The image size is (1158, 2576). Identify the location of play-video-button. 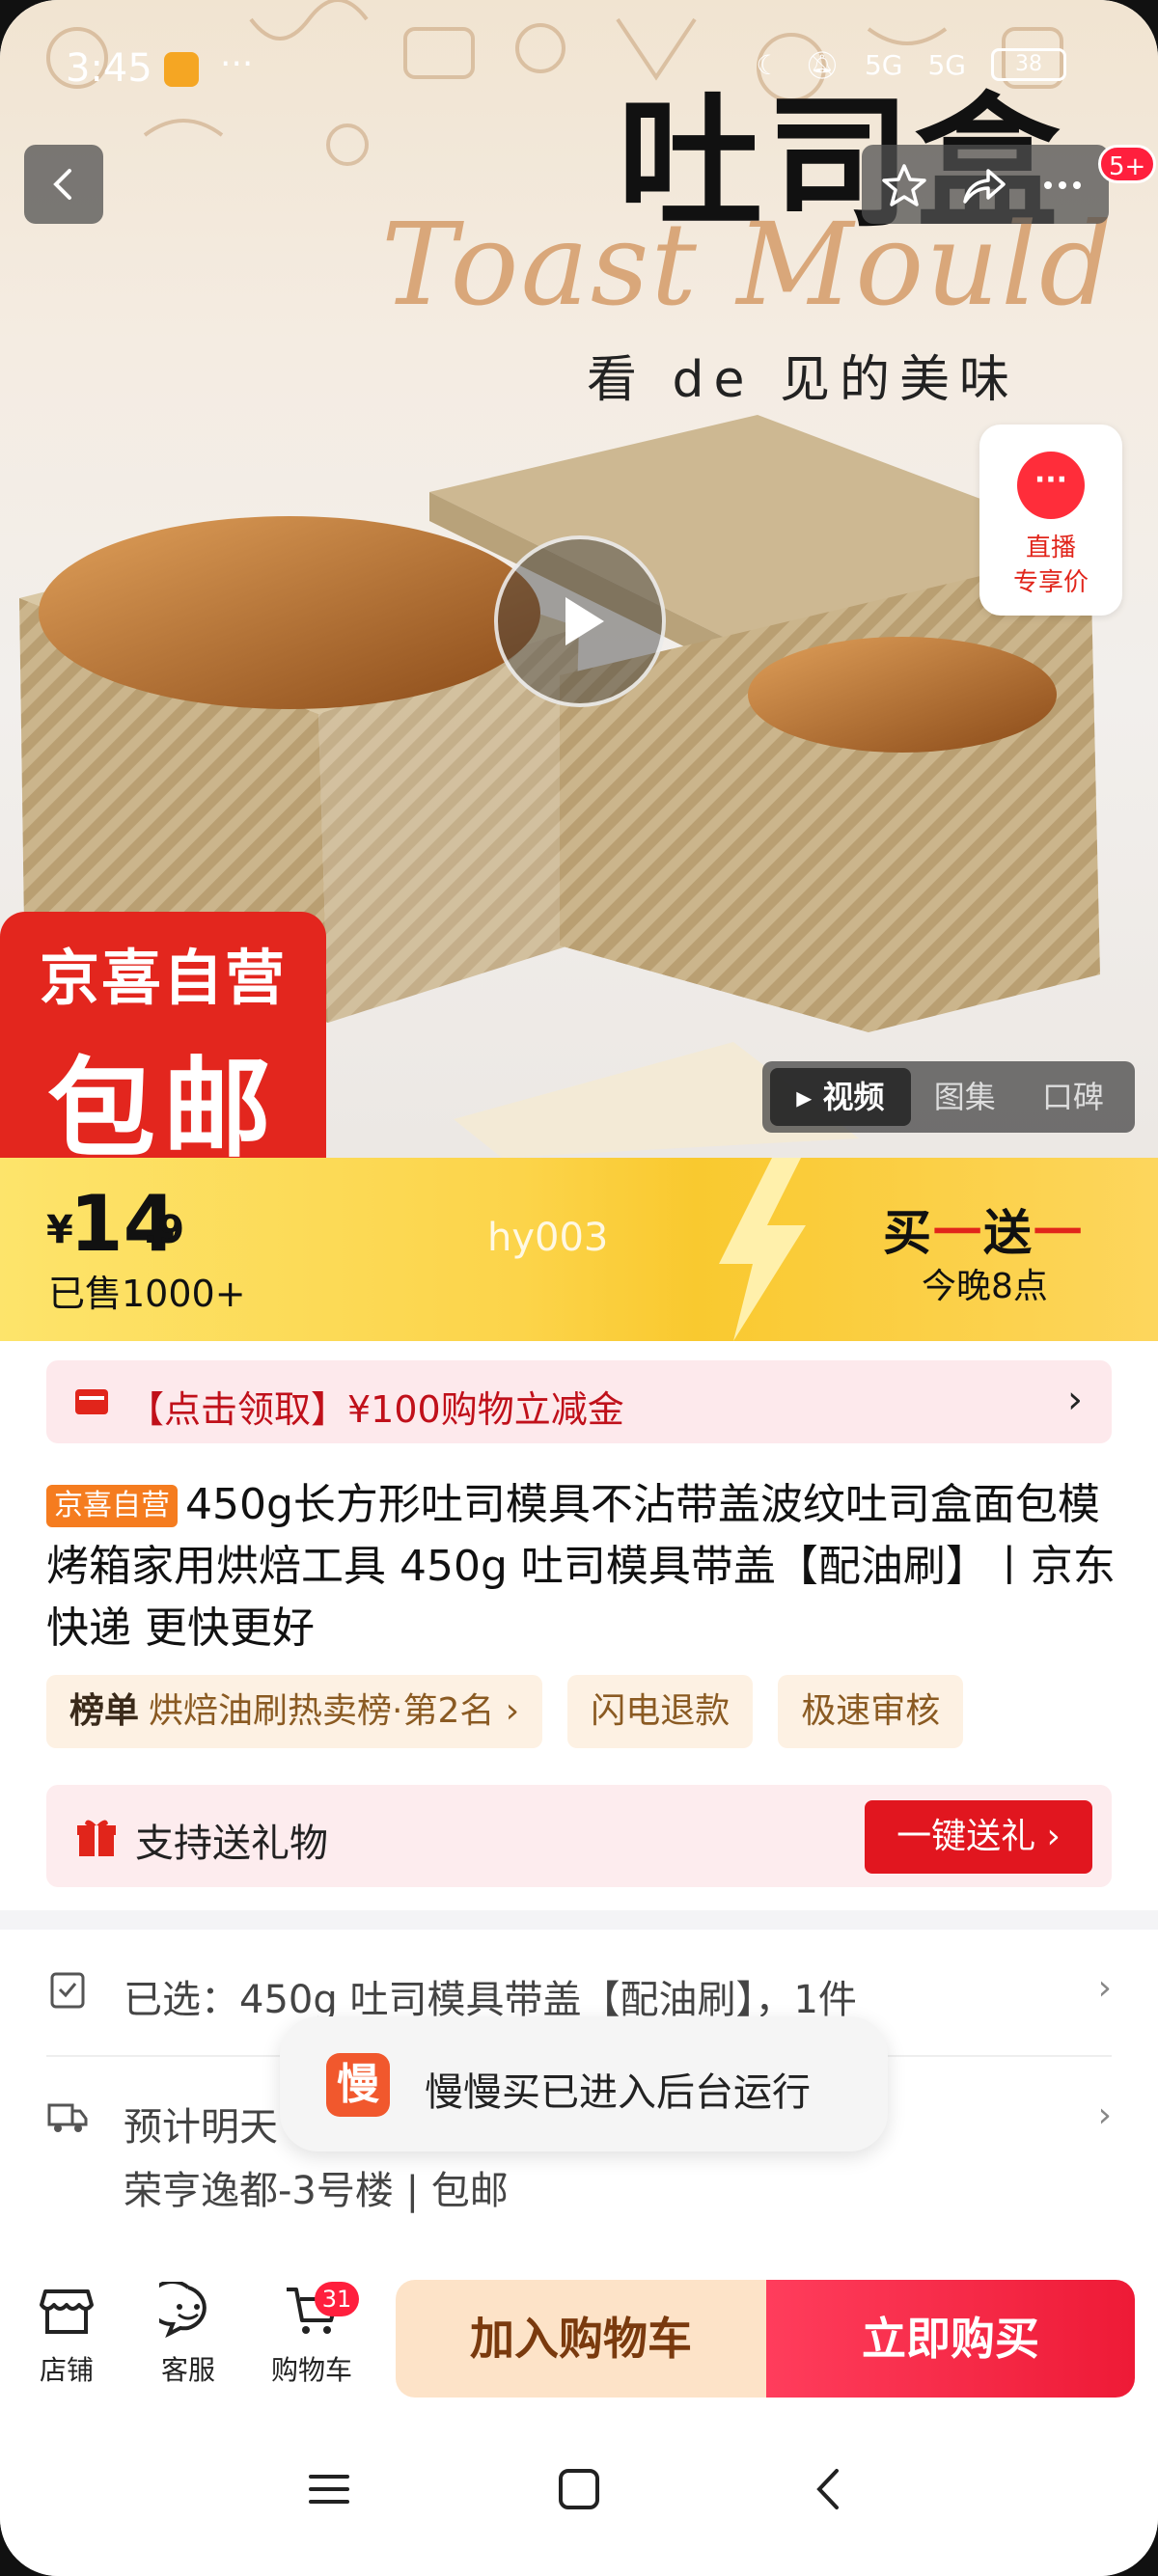
(580, 621).